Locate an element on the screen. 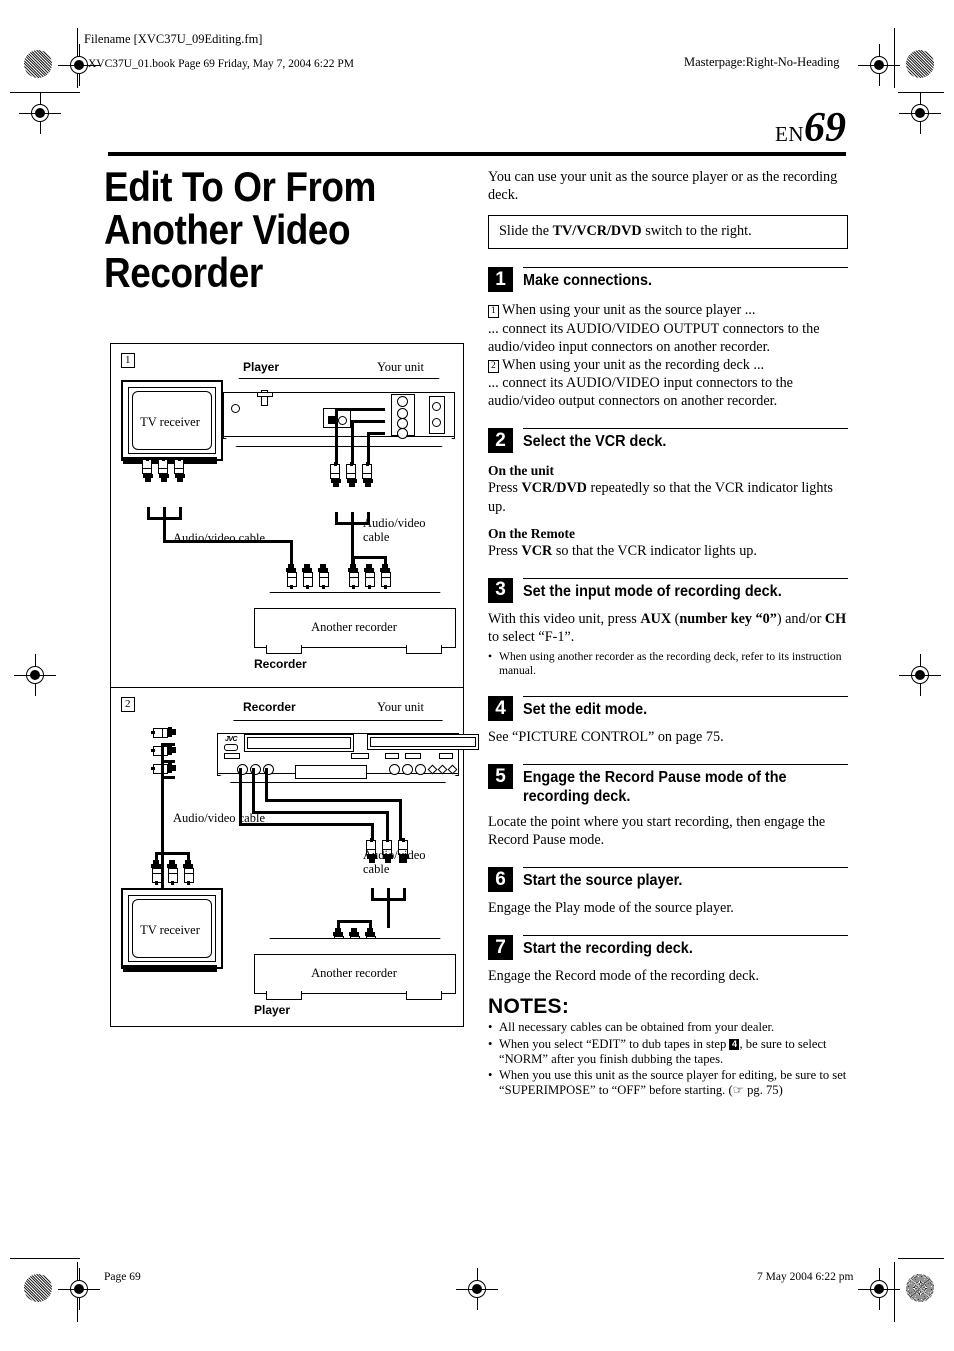 The width and height of the screenshot is (954, 1351). step-3-header: 3 Set the input mode of recording deck. is located at coordinates (668, 590).